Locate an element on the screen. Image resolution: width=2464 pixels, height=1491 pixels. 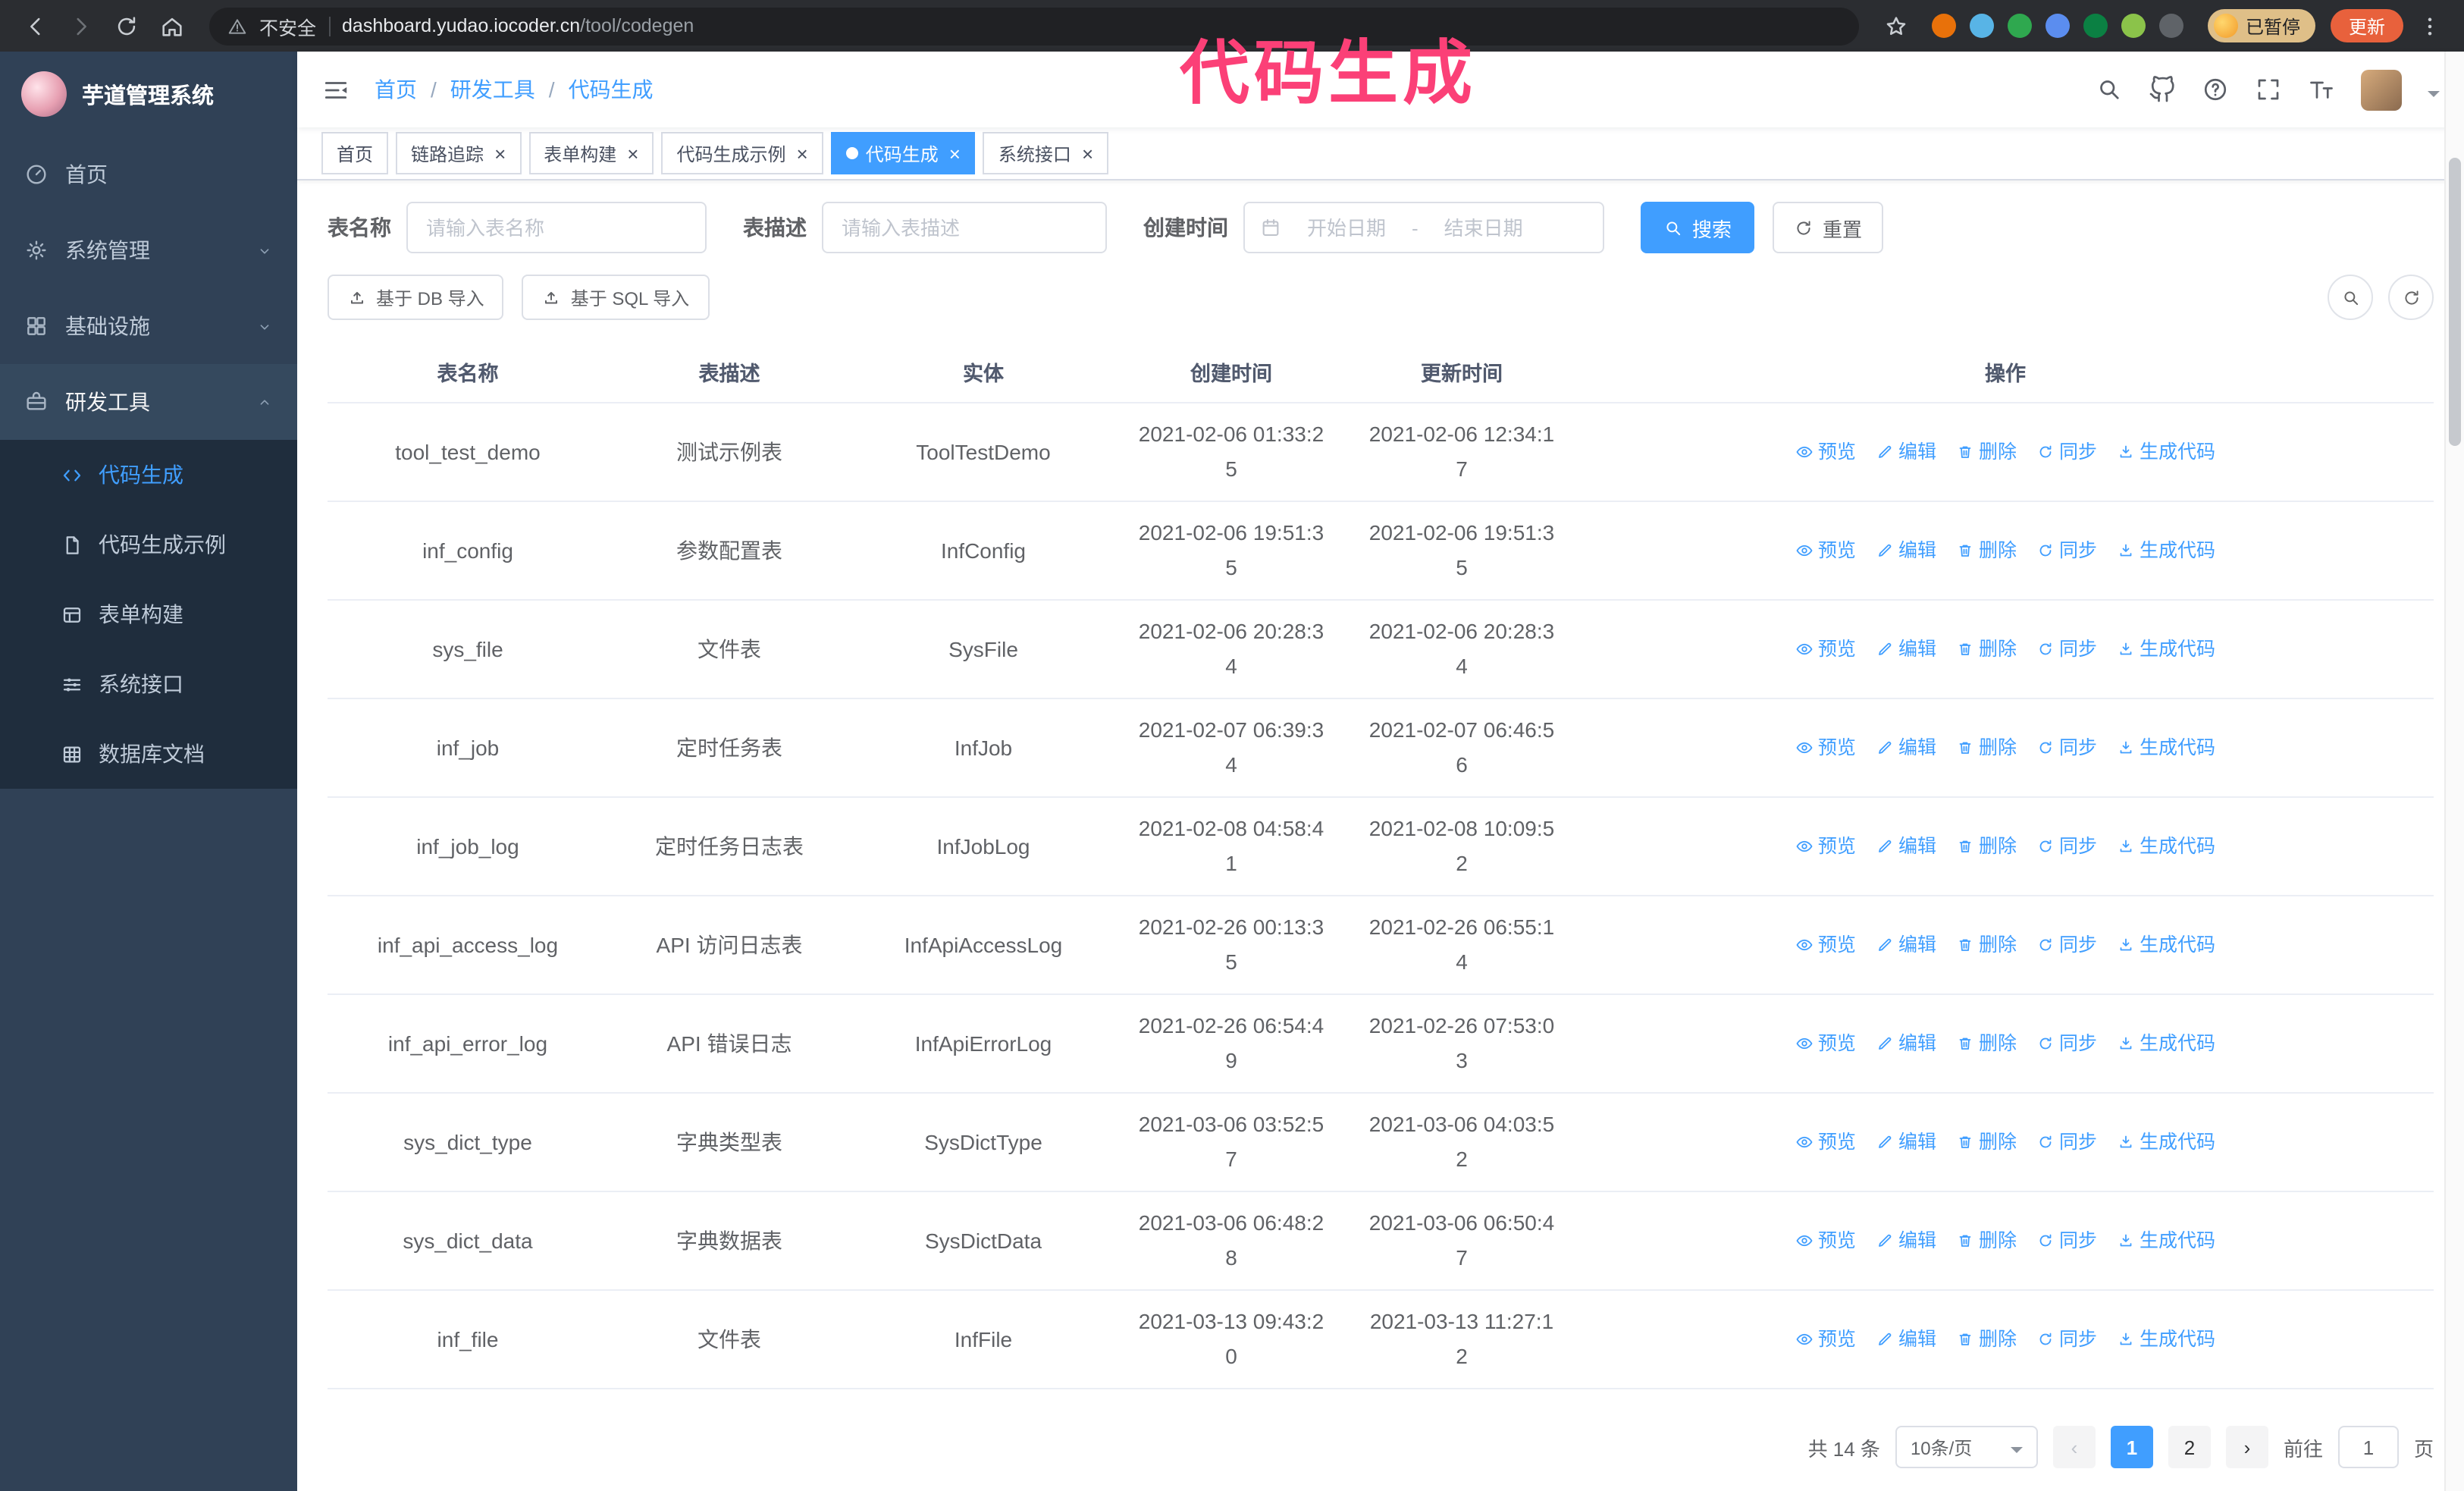
browser-forward-button is located at coordinates (81, 26).